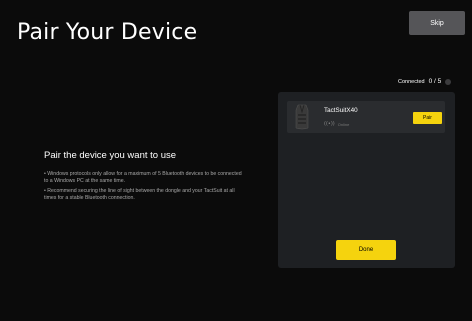 The width and height of the screenshot is (472, 321). I want to click on info-icon, so click(448, 81).